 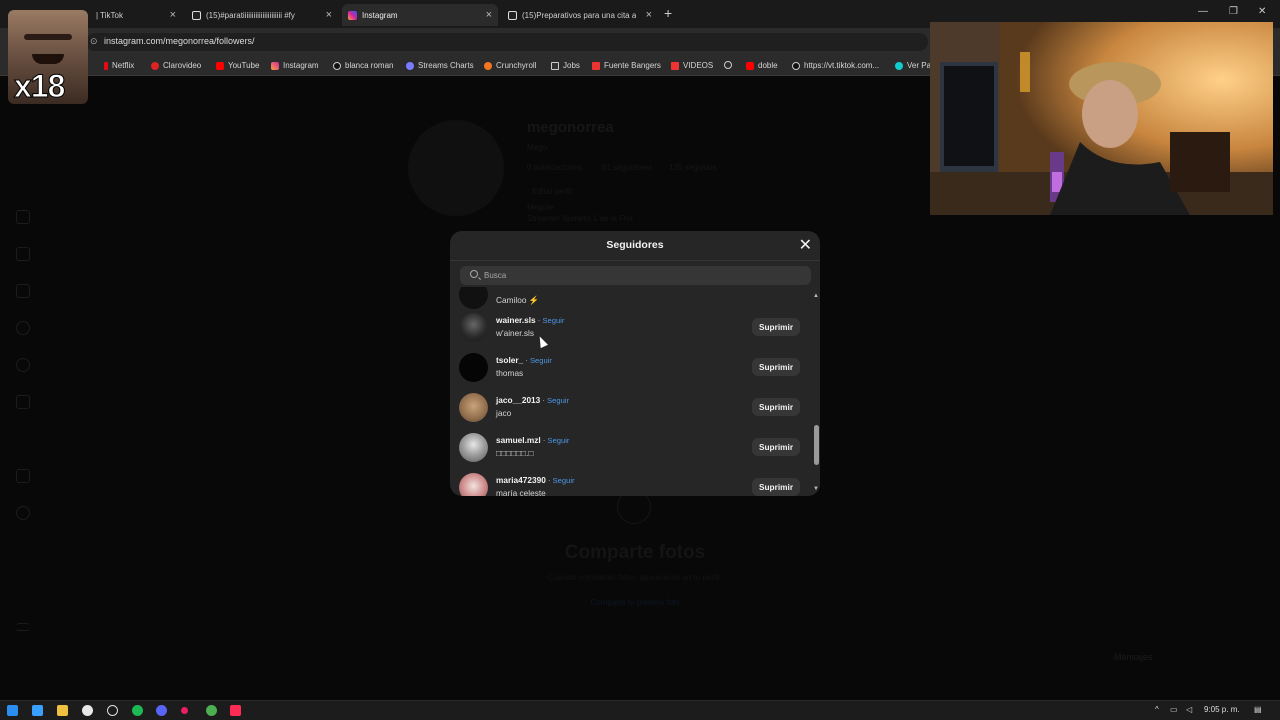 I want to click on windows-start-icon, so click(x=12, y=710).